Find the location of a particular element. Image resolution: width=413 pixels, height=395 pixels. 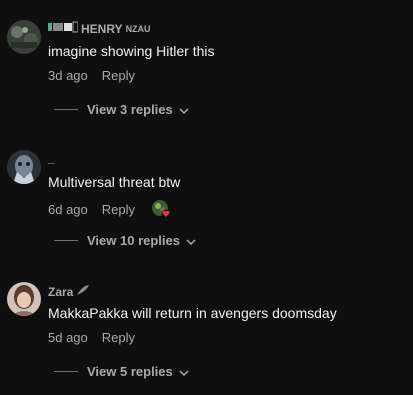

comment-meta: 6d ago Reply is located at coordinates (109, 209).